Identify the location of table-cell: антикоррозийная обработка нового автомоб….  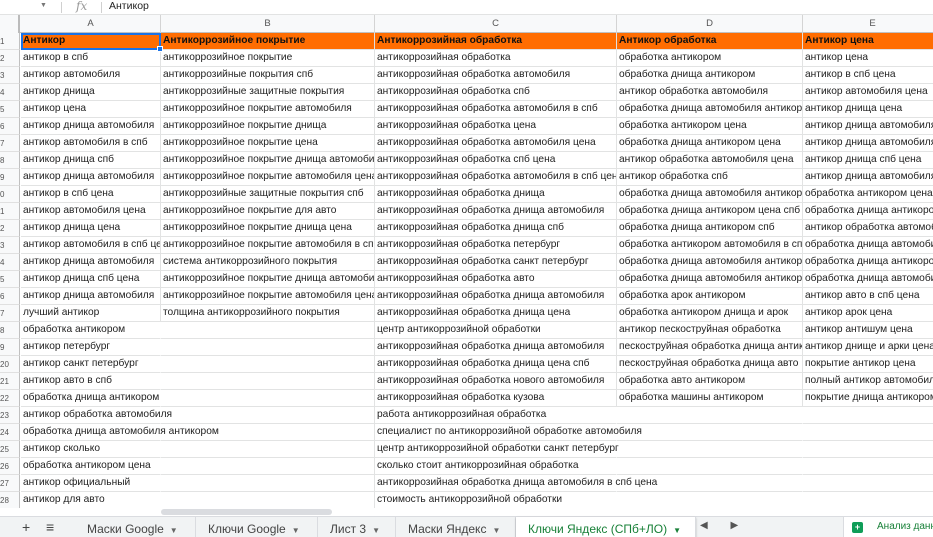
(496, 381).